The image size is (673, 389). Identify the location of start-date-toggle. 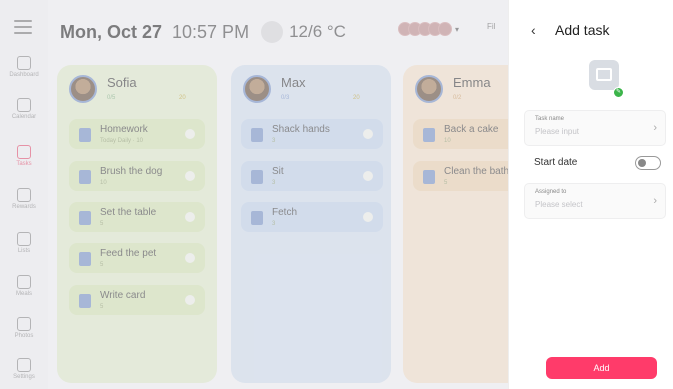
(648, 163).